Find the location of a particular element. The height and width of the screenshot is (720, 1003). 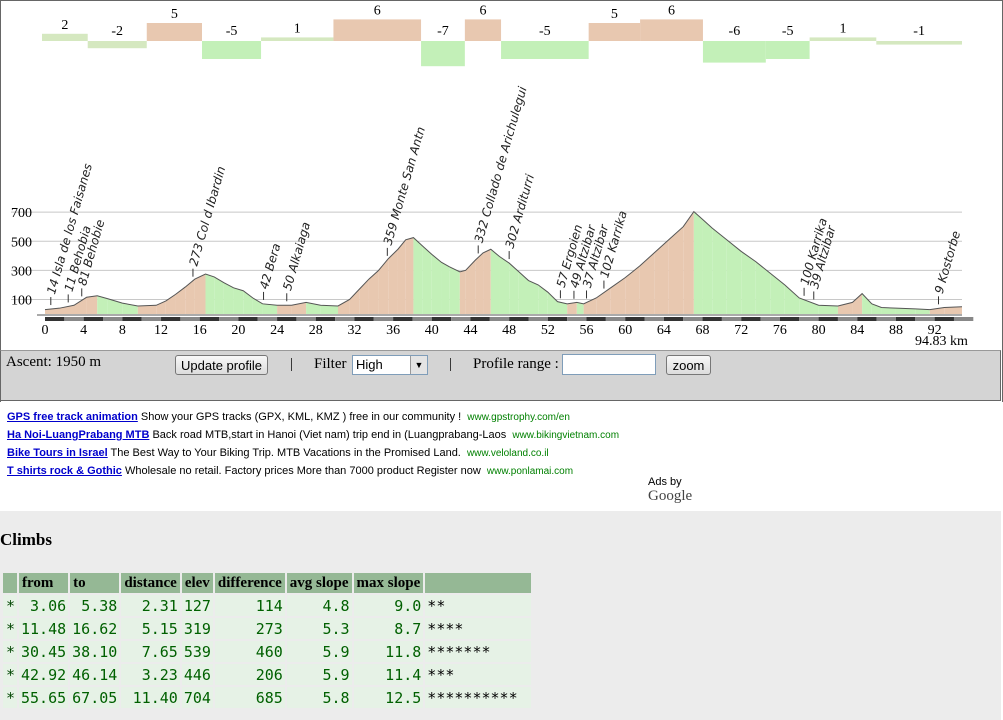

climb-cell: 5.3 is located at coordinates (319, 628).